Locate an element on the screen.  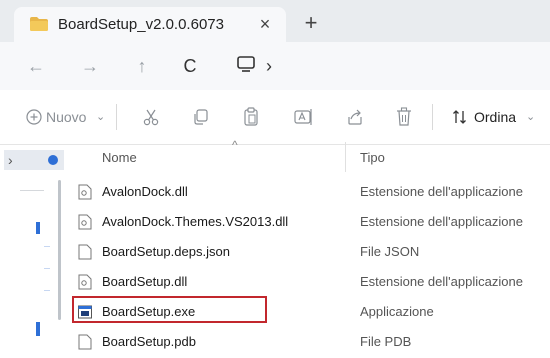
file-type: Applicazione is located at coordinates (397, 311).